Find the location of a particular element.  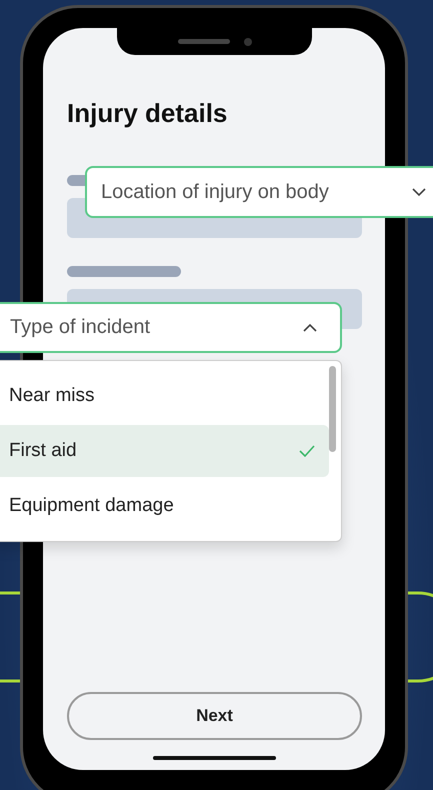

dropdown-option: First aid is located at coordinates (164, 451).